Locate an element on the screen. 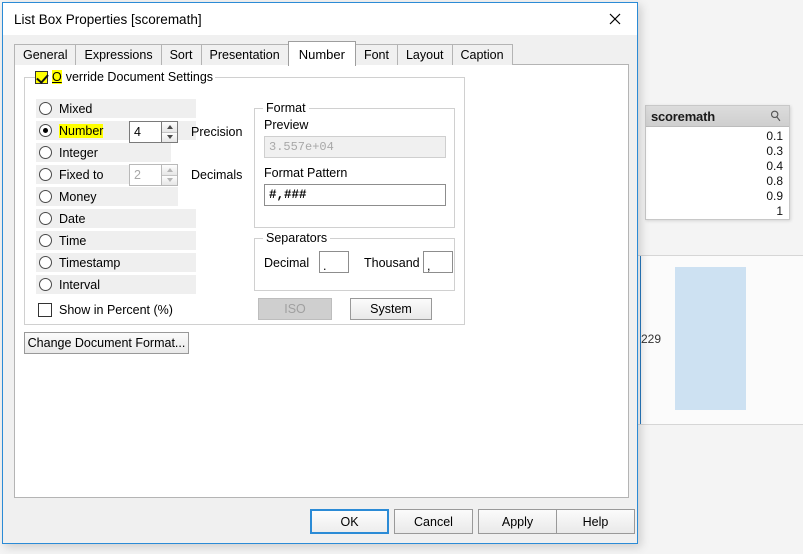 This screenshot has height=554, width=803. radio-label: Fixed to is located at coordinates (81, 174).